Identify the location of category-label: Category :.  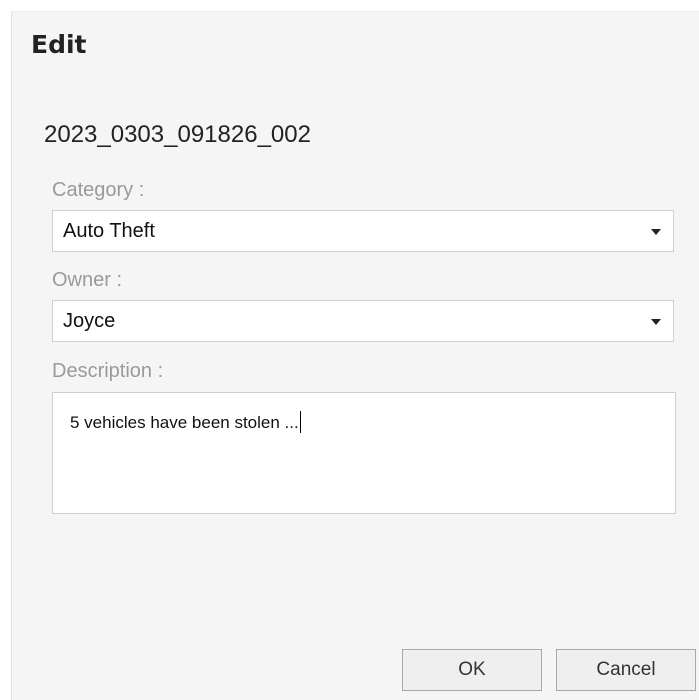
(98, 190).